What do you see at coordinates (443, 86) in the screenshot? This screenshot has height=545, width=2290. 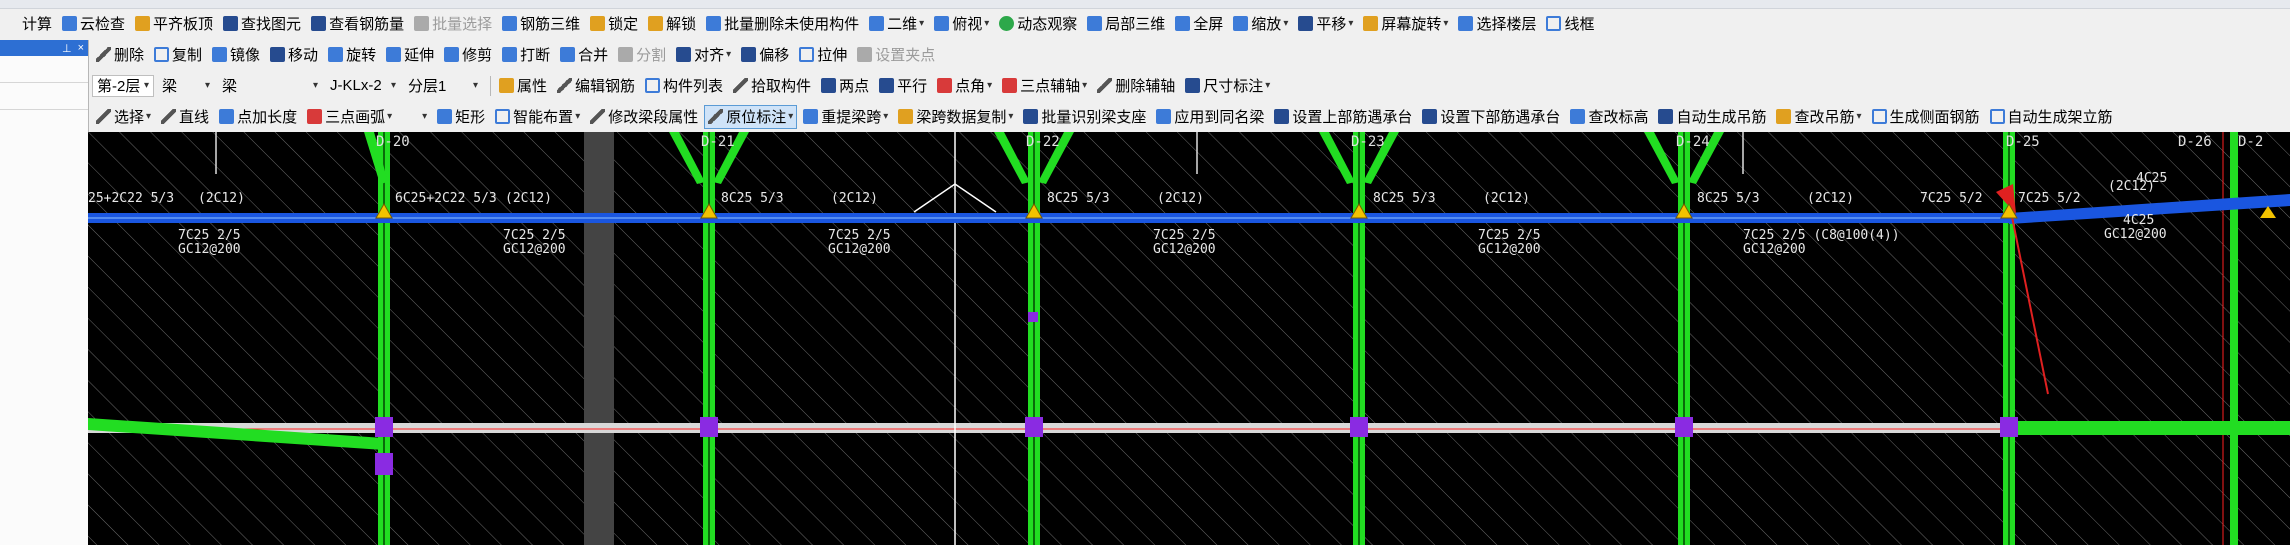 I see `layer-select: 分层1 ▾` at bounding box center [443, 86].